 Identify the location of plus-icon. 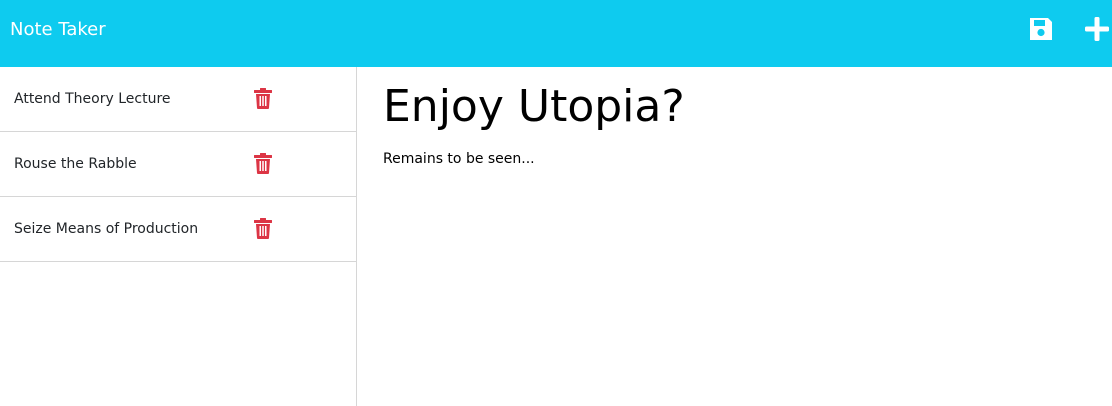
(1097, 29).